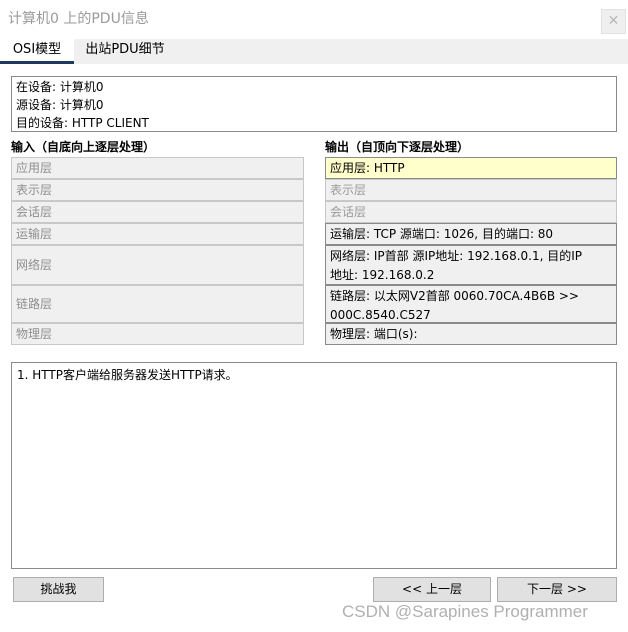  Describe the element at coordinates (157, 212) in the screenshot. I see `inbound-layer-session: 会话层` at that location.